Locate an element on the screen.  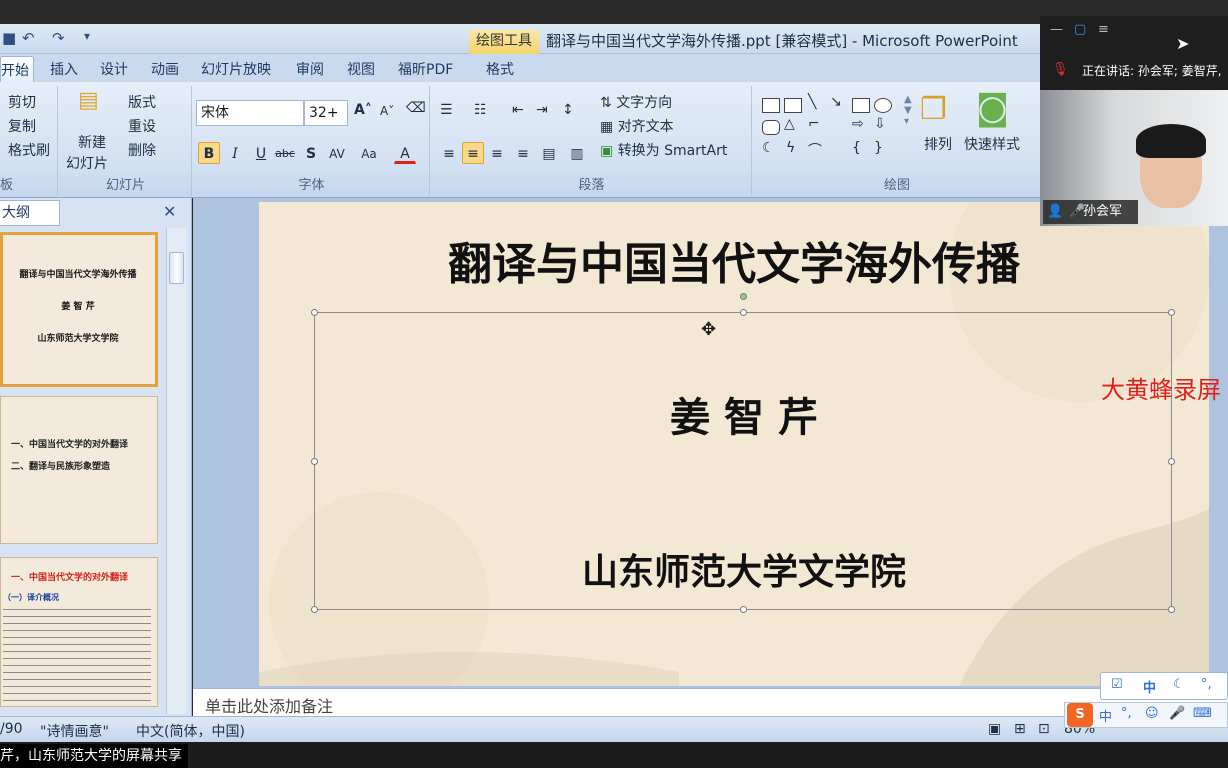
slide-thumbnail-3: 一、中国当代文学的对外翻译 （一）译介概况 is located at coordinates (79, 632).